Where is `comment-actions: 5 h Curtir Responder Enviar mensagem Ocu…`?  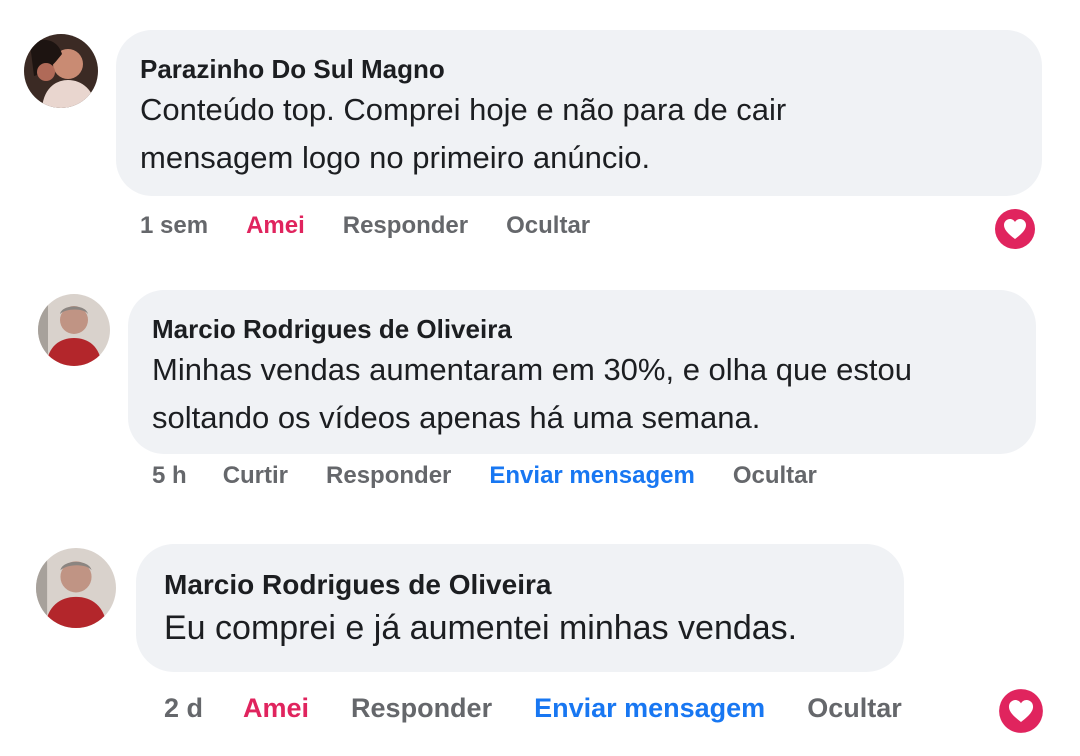
comment-actions: 5 h Curtir Responder Enviar mensagem Ocu… is located at coordinates (484, 476).